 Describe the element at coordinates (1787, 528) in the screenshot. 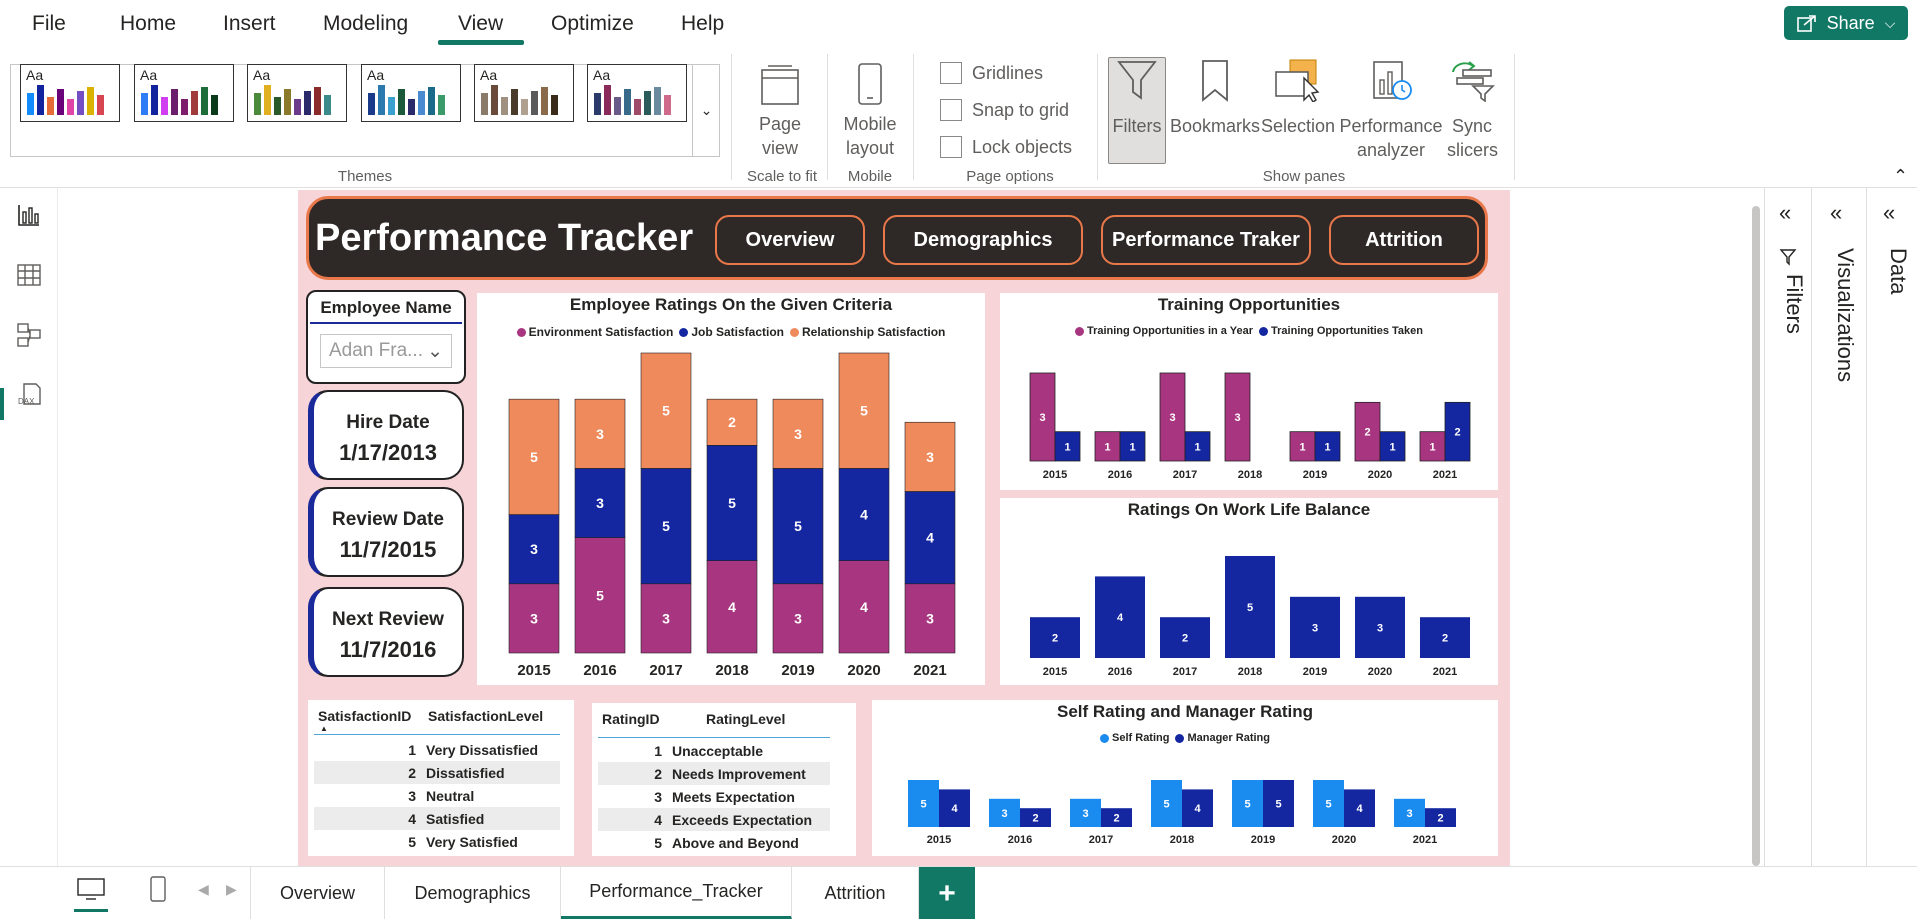

I see `filters-pane-collapsed: « Filters` at that location.